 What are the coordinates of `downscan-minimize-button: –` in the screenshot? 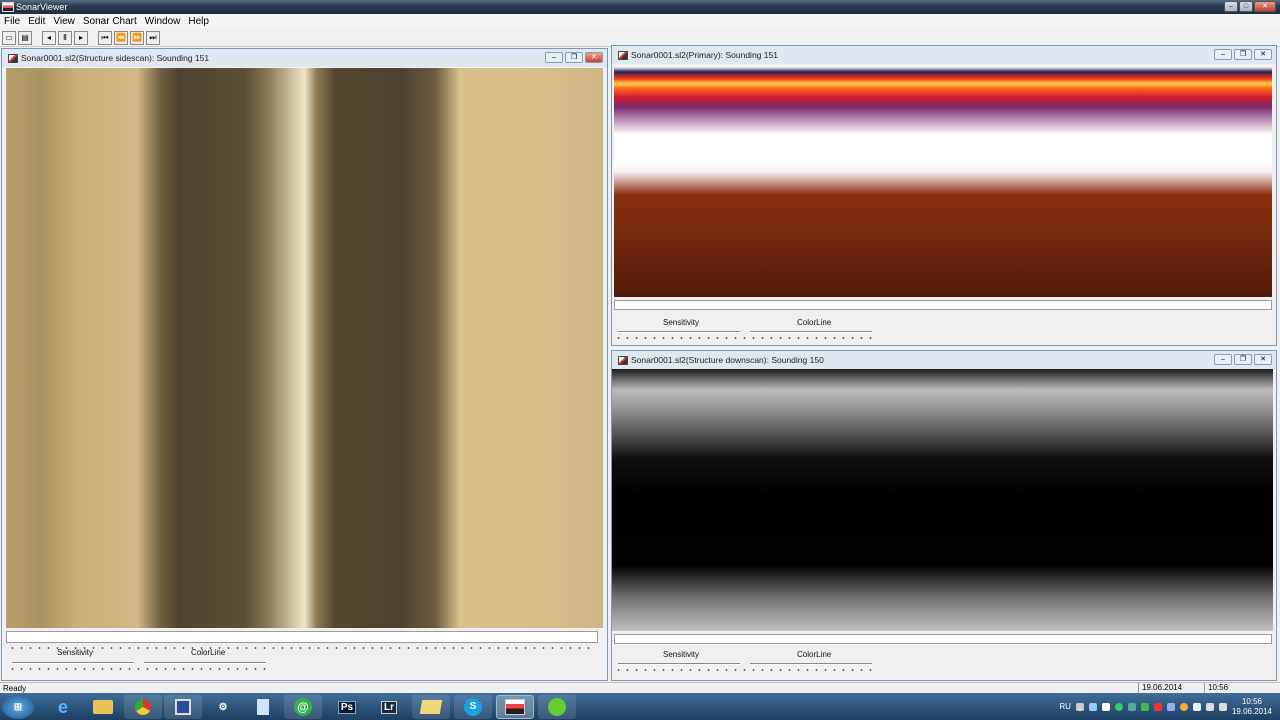 It's located at (1223, 359).